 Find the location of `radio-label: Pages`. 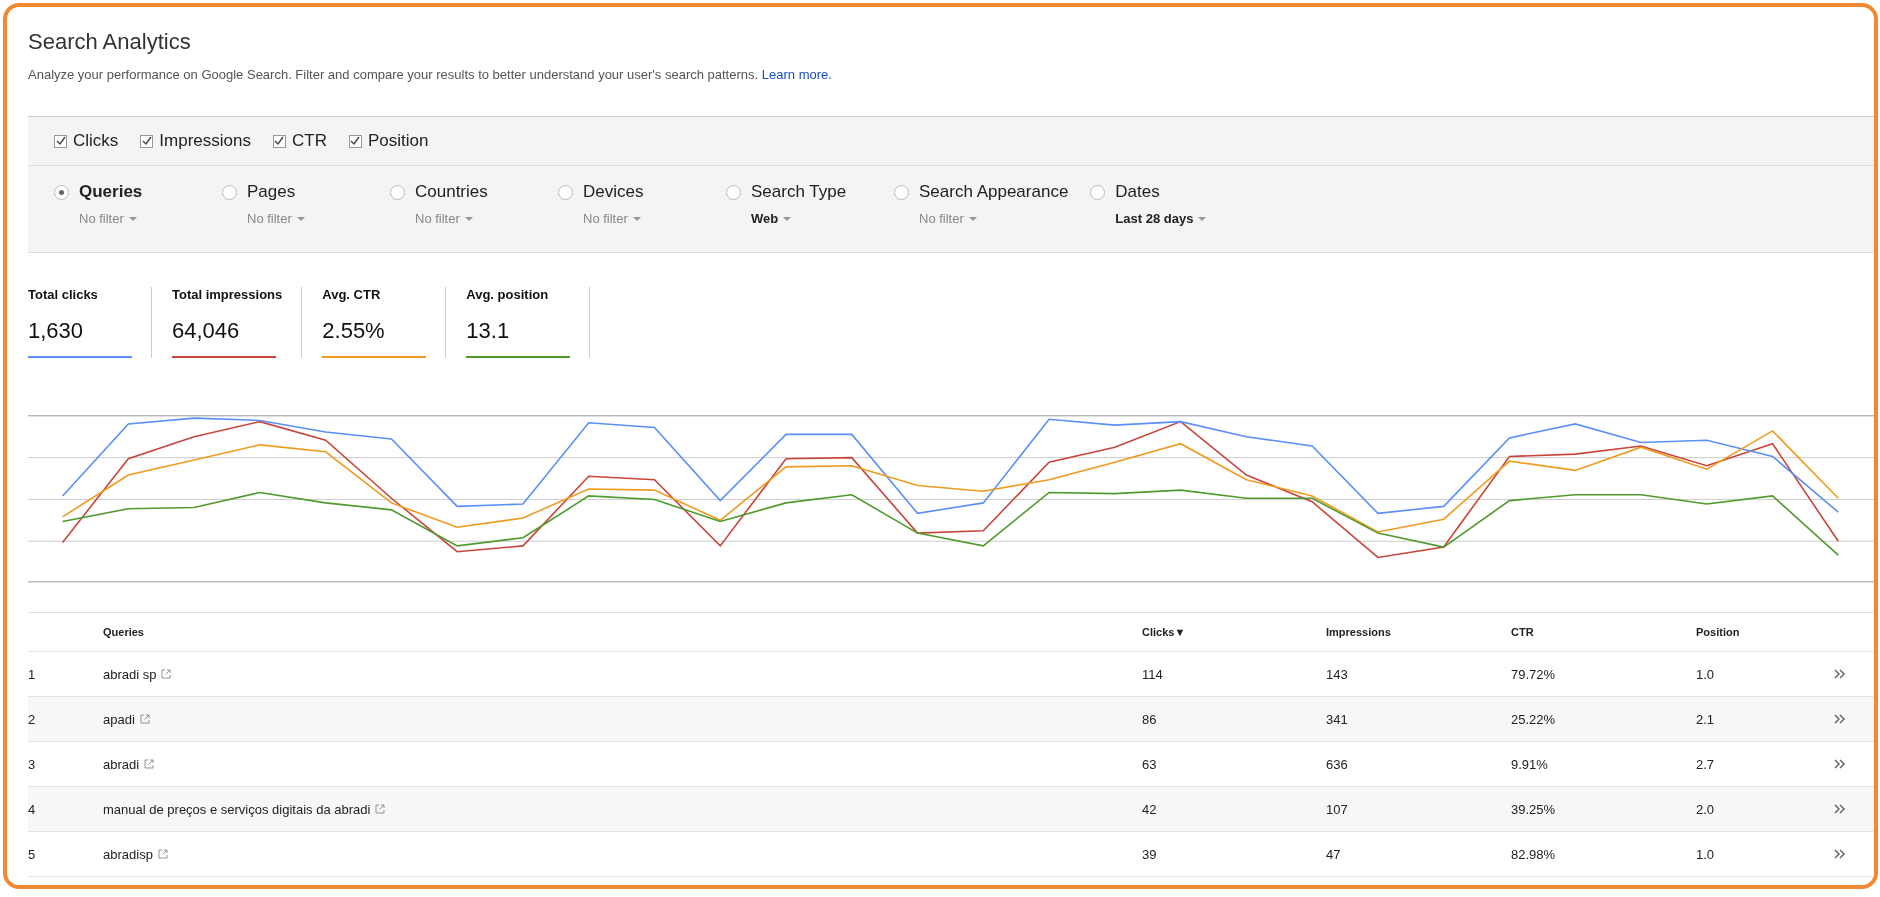

radio-label: Pages is located at coordinates (307, 192).